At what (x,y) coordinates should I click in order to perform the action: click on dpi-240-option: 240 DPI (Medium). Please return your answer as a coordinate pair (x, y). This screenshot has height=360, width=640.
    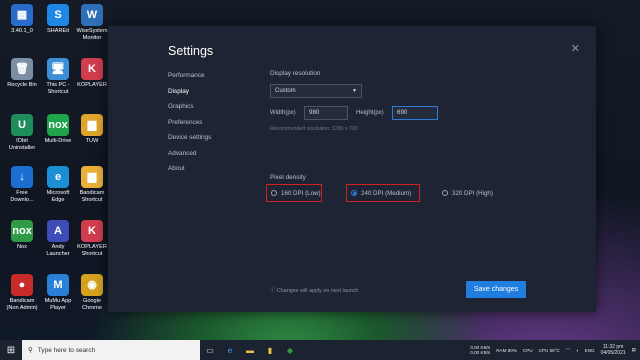
    Looking at the image, I should click on (383, 193).